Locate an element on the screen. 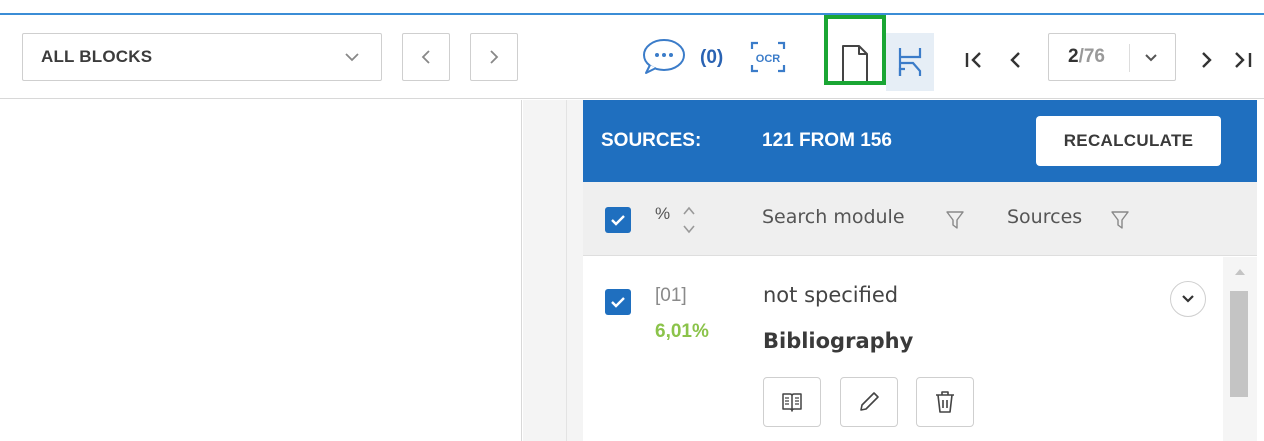  expand-row-button is located at coordinates (1188, 299).